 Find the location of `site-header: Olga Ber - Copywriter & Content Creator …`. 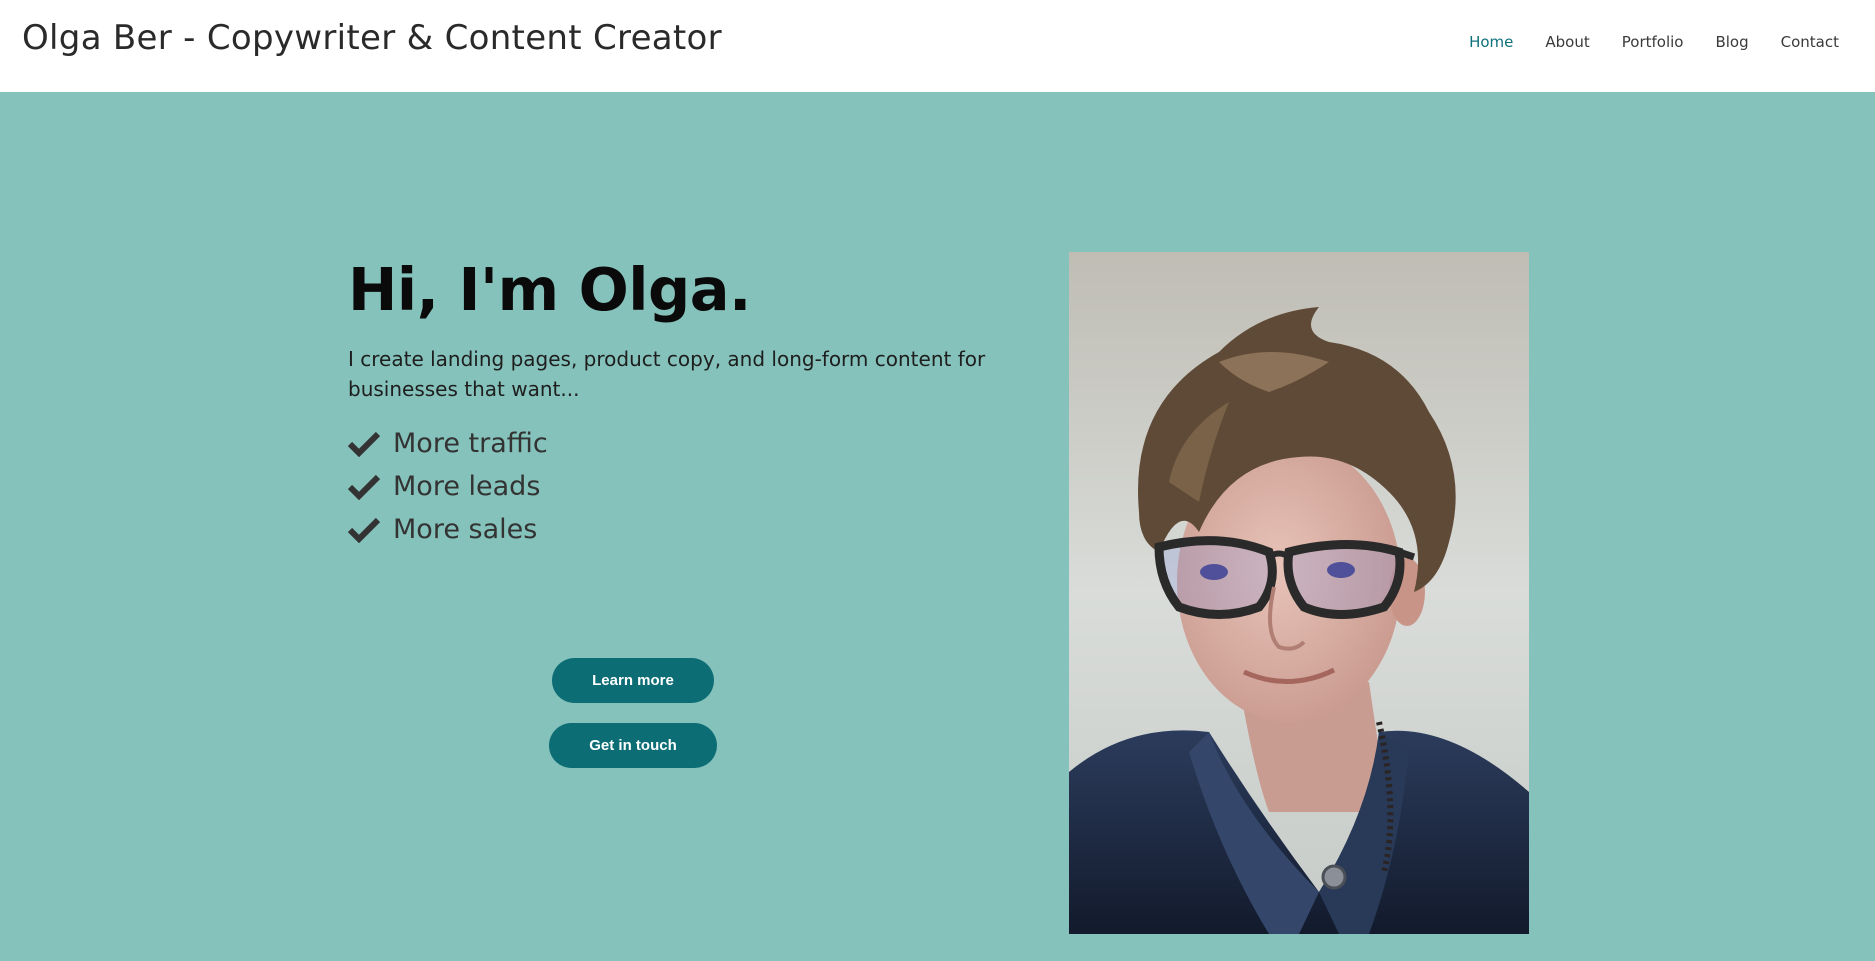

site-header: Olga Ber - Copywriter & Content Creator … is located at coordinates (937, 46).